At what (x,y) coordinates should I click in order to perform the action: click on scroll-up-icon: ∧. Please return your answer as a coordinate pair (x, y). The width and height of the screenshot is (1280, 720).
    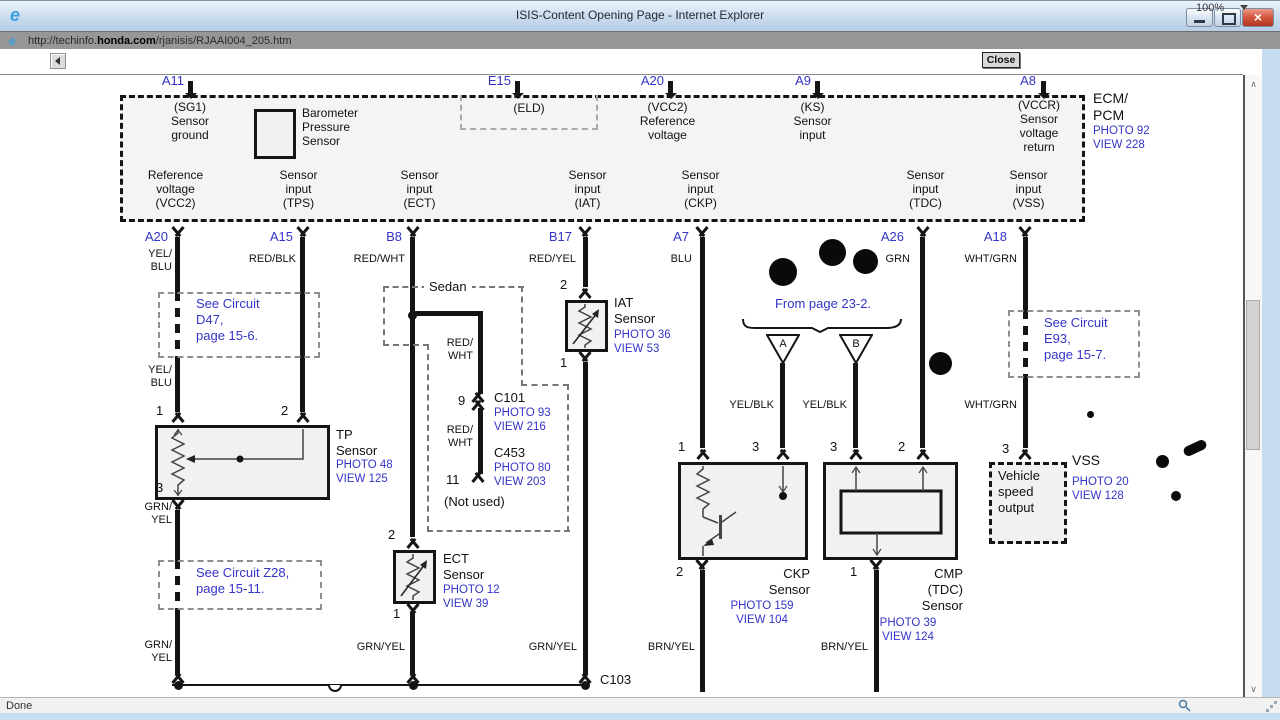
    Looking at the image, I should click on (1253, 84).